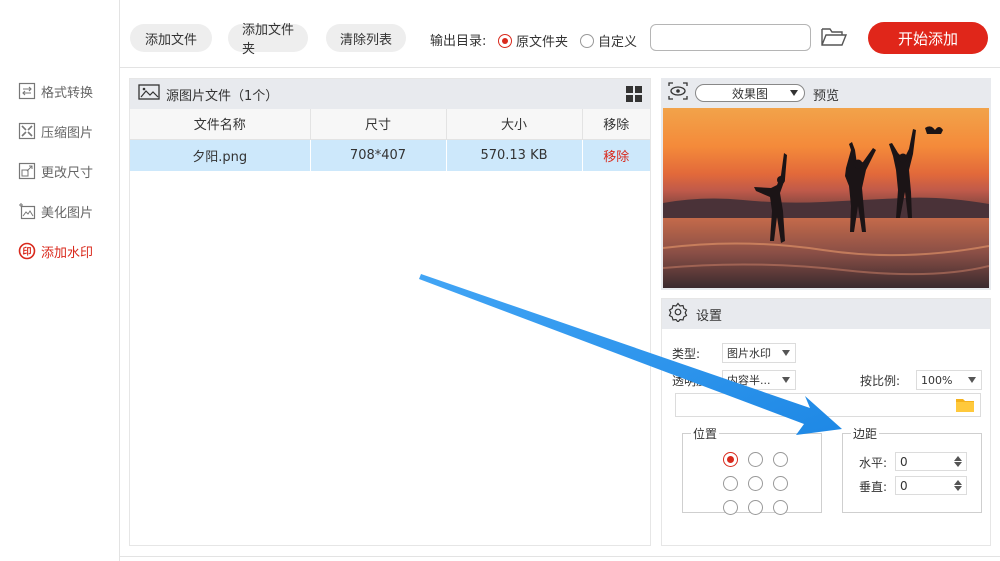 This screenshot has width=1000, height=561. What do you see at coordinates (220, 155) in the screenshot?
I see `file-name-cell: 夕阳.png` at bounding box center [220, 155].